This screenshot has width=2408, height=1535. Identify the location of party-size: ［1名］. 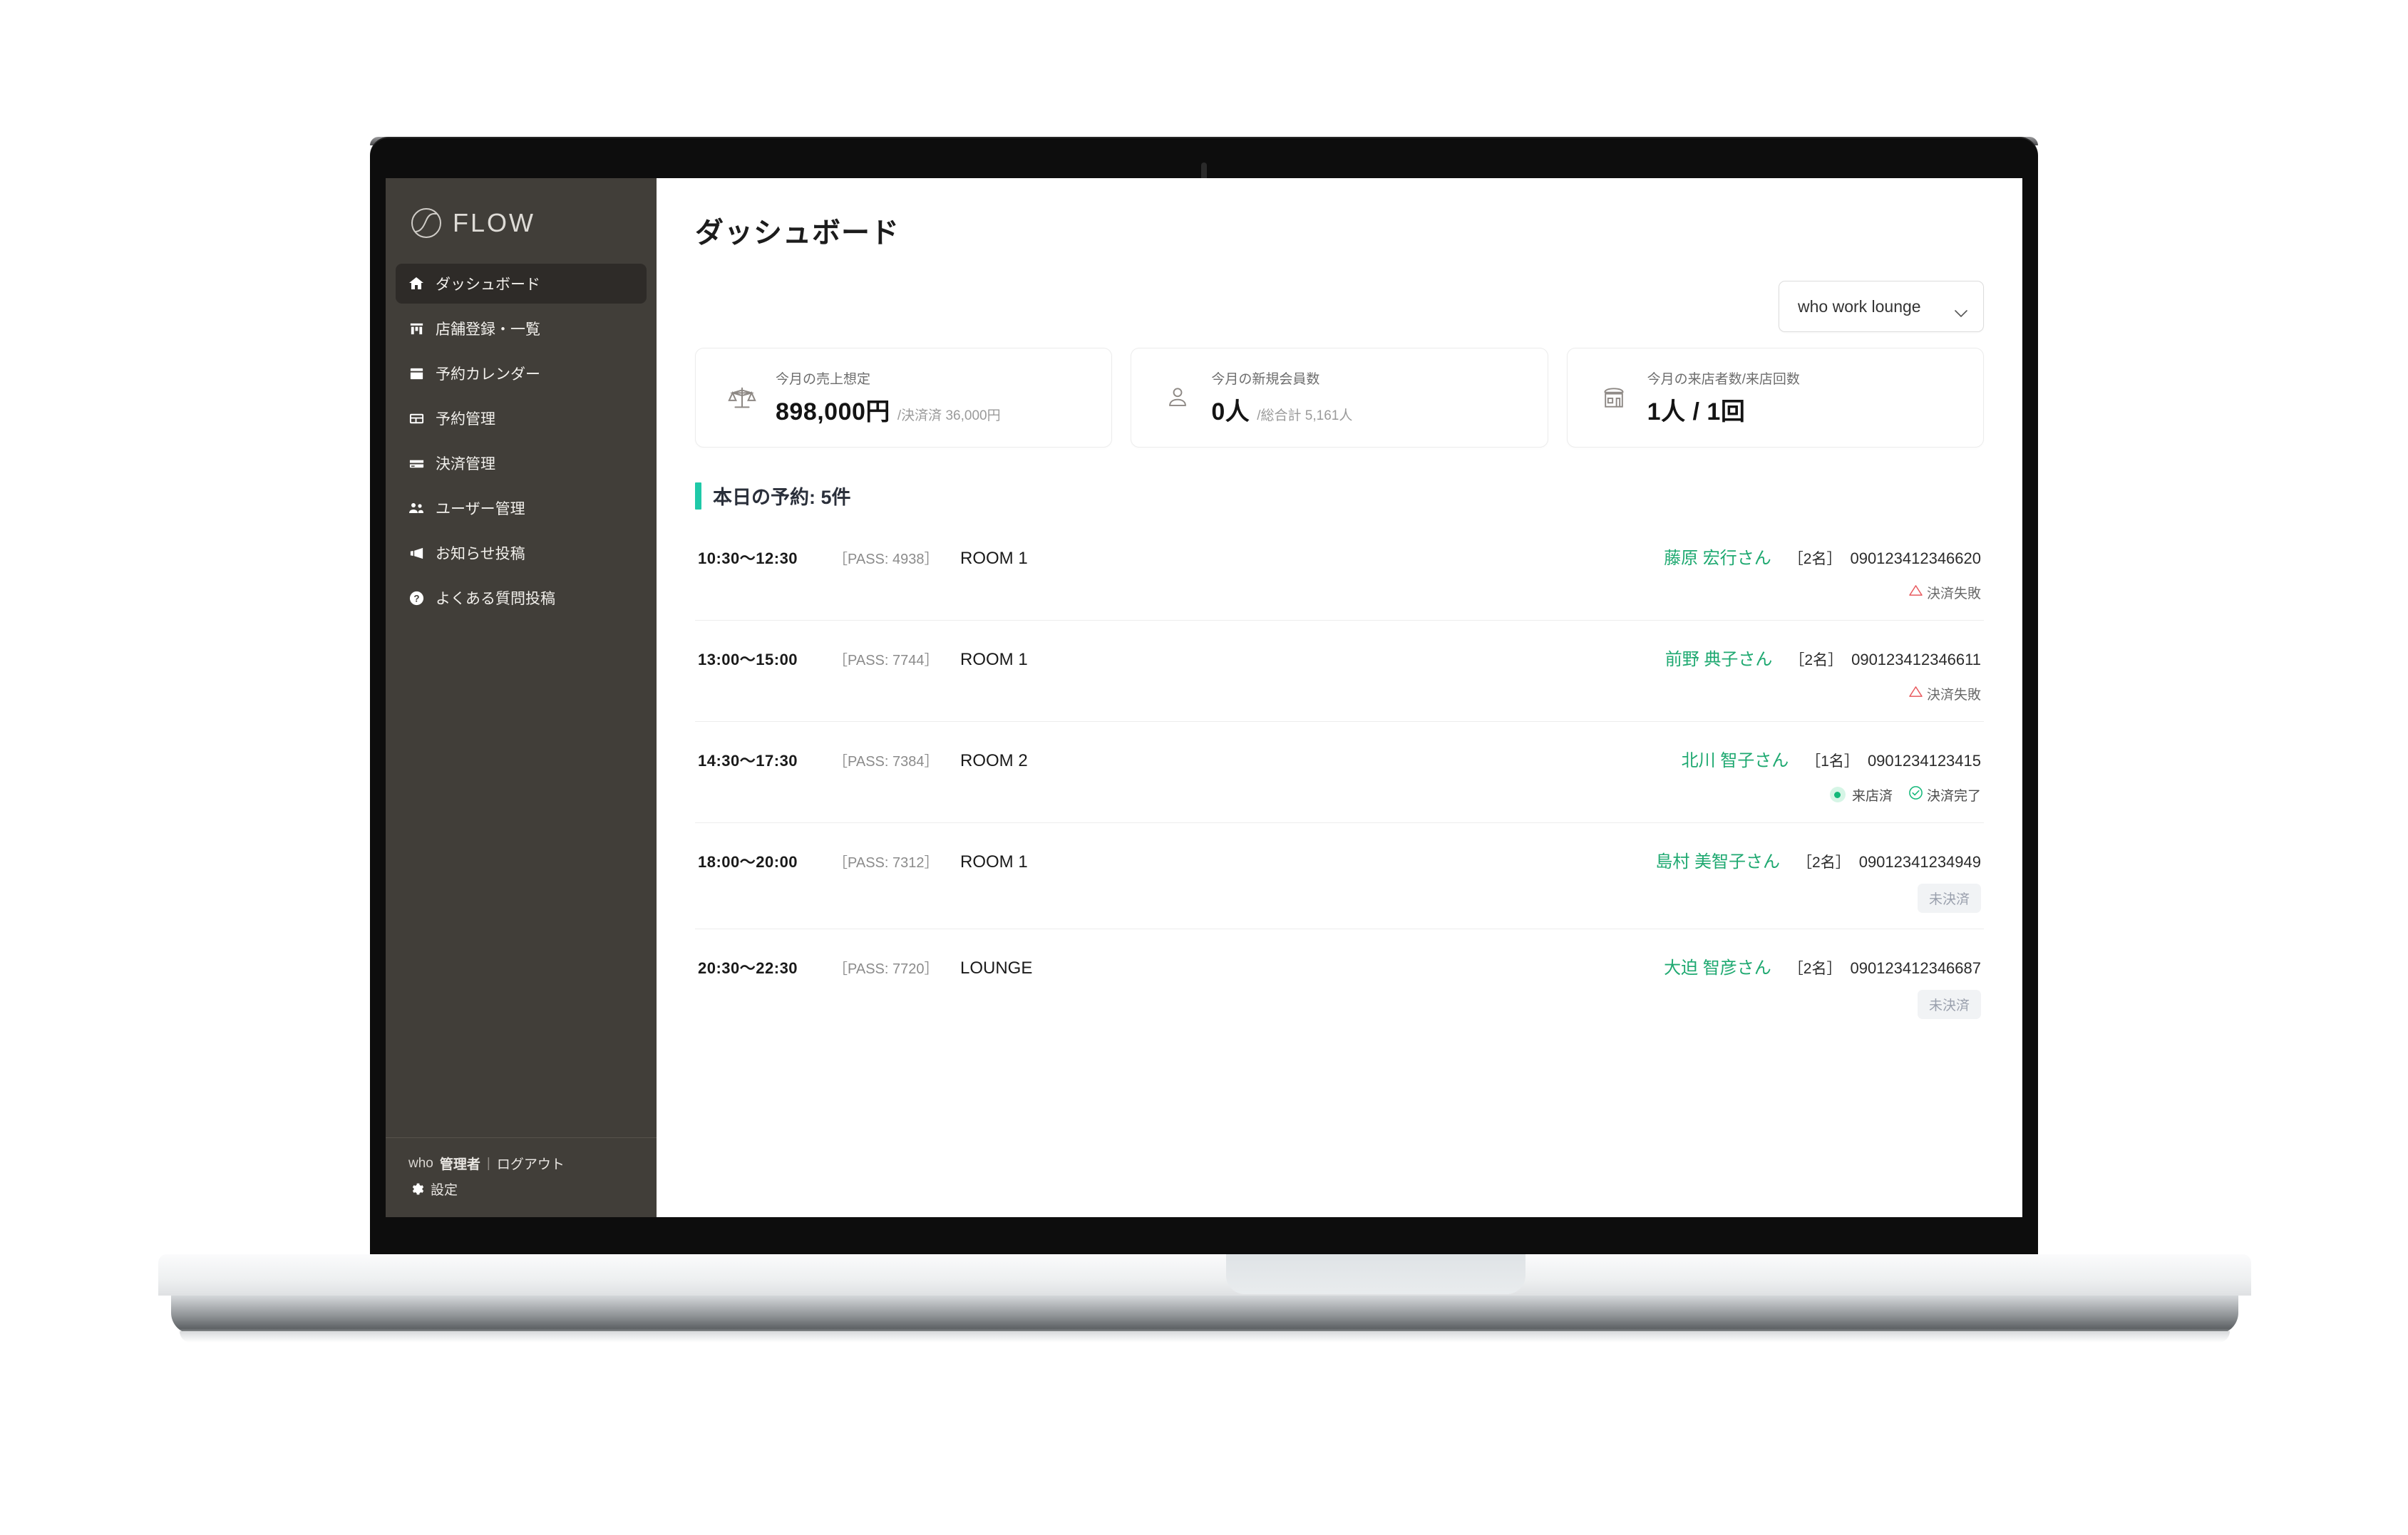
(1832, 761).